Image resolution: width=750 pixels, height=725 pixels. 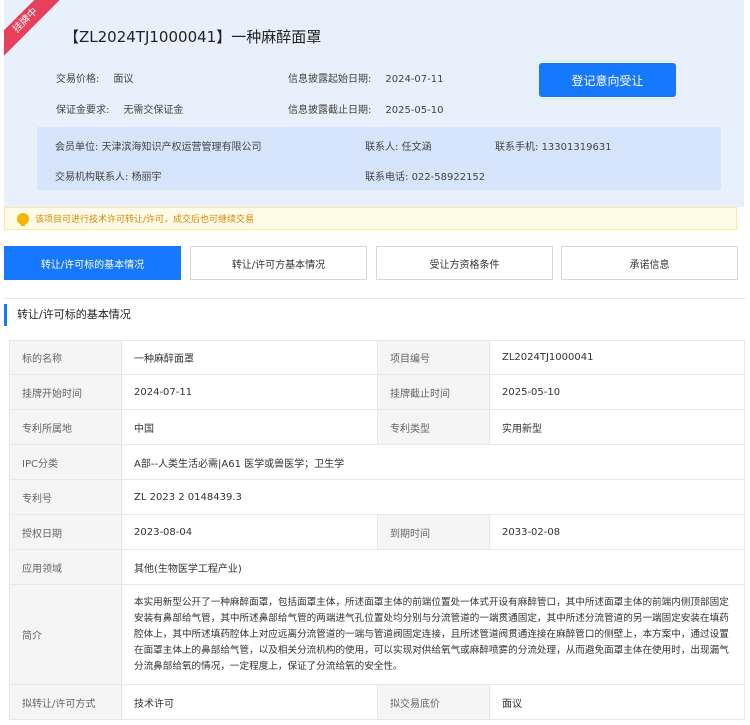 What do you see at coordinates (77, 147) in the screenshot?
I see `member-unit-label: 会员单位:` at bounding box center [77, 147].